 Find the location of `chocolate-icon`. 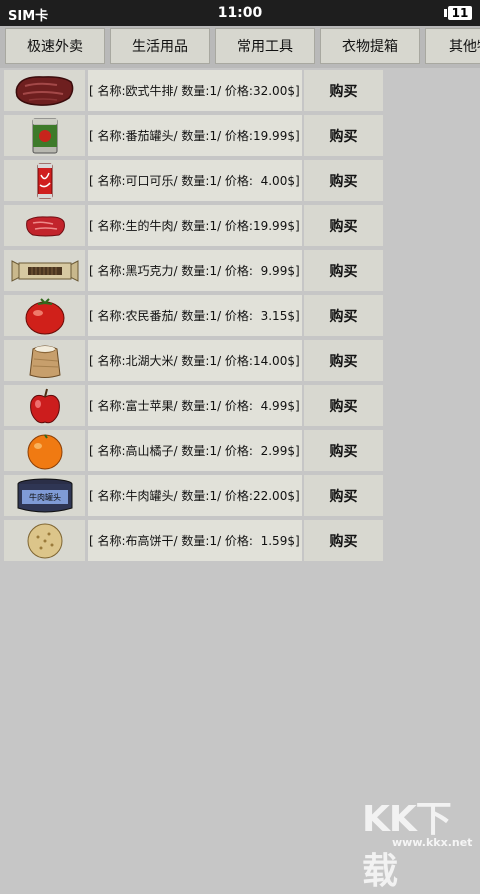

chocolate-icon is located at coordinates (44, 270).